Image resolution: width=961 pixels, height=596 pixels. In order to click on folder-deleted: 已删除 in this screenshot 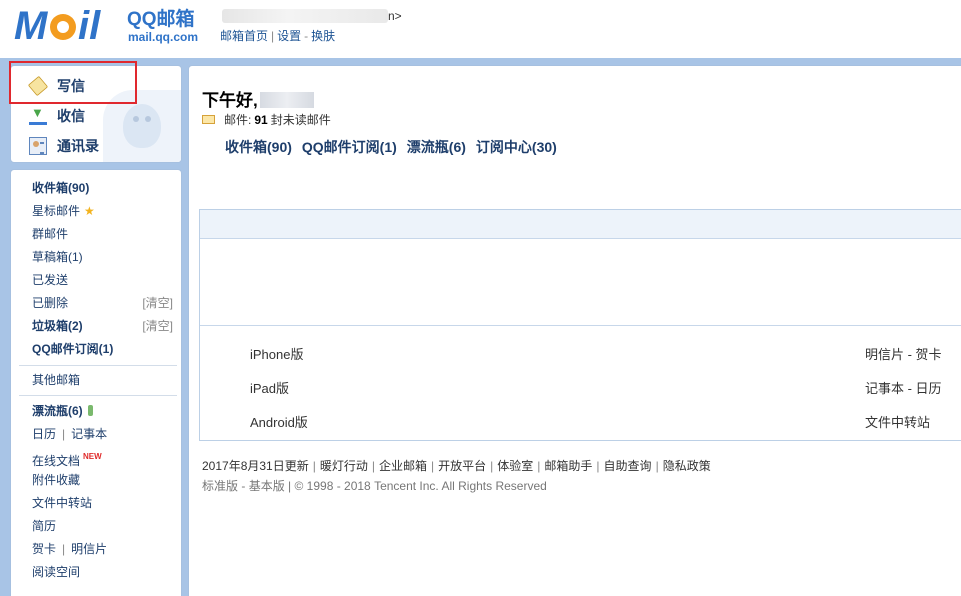, I will do `click(50, 303)`.